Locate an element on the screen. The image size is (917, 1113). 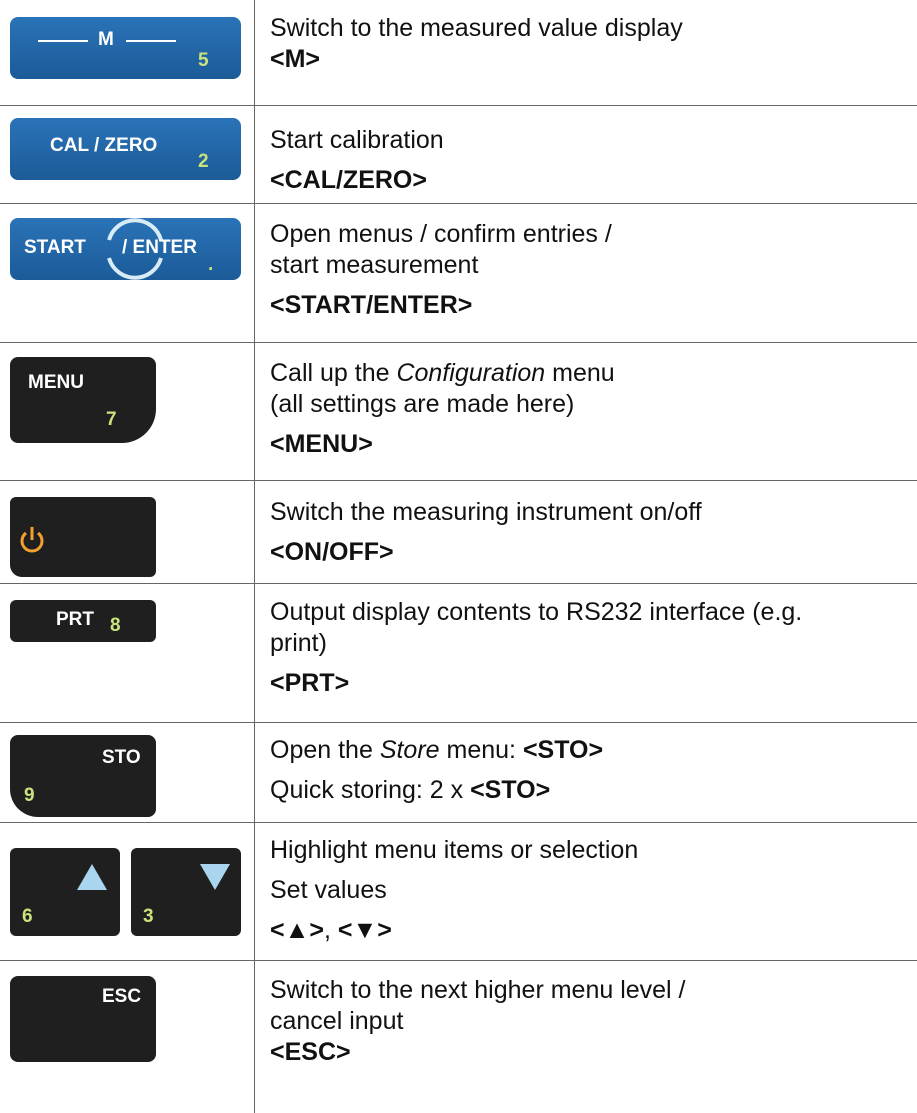
desc-line: Switch the measuring instrument on/off is located at coordinates (486, 512).